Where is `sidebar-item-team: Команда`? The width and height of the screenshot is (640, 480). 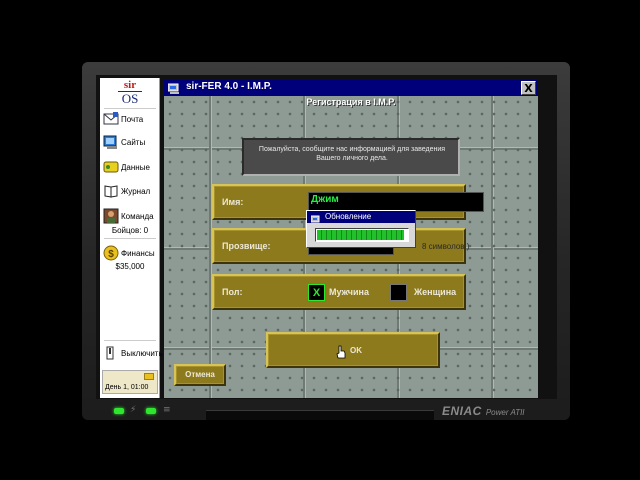 sidebar-item-team: Команда is located at coordinates (130, 216).